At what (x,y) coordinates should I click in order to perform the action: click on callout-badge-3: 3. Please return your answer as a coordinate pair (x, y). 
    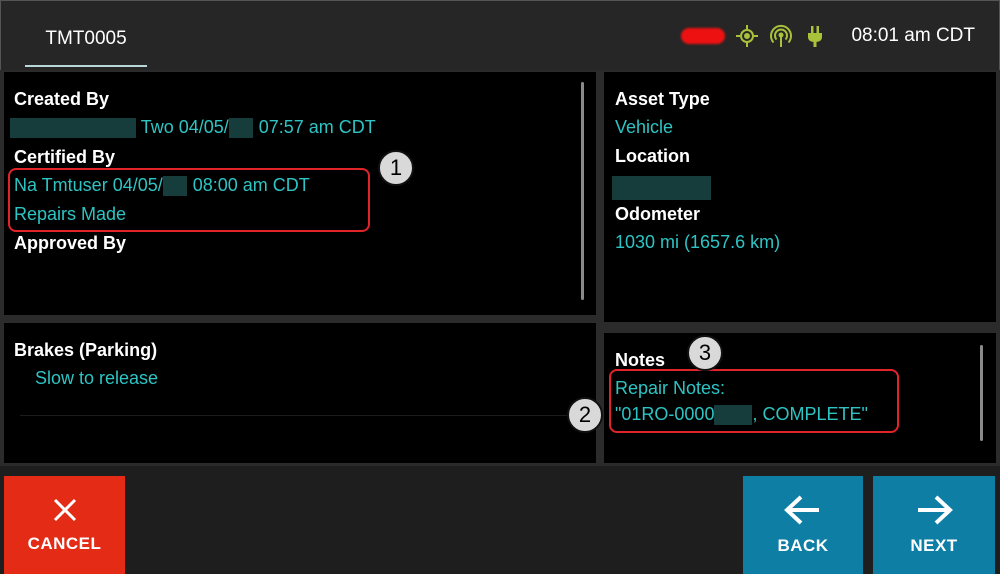
    Looking at the image, I should click on (705, 353).